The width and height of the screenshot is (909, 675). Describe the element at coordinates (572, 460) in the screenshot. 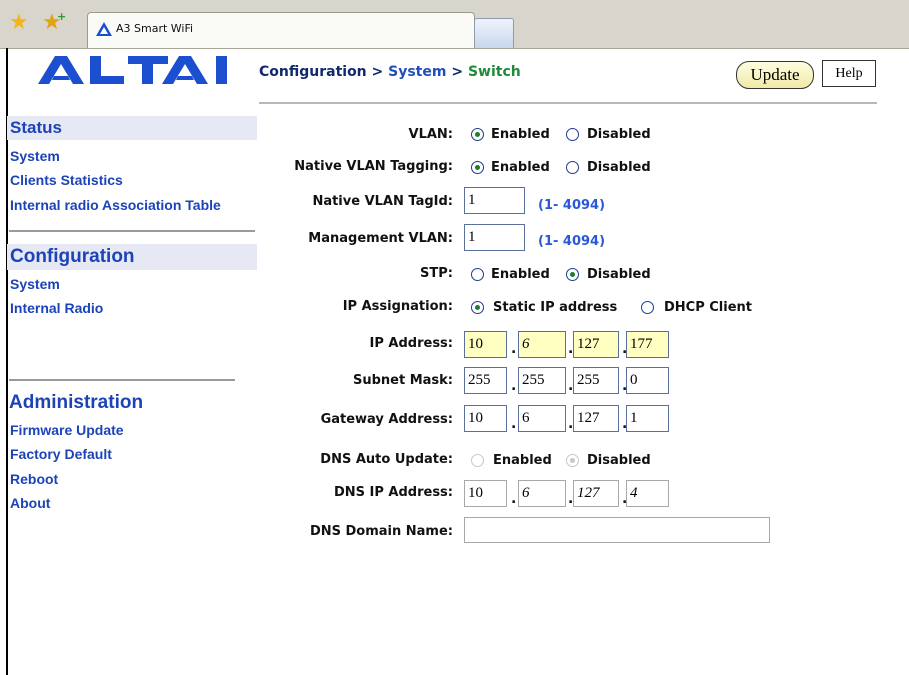

I see `dns-auto-update-disabled-radio` at that location.